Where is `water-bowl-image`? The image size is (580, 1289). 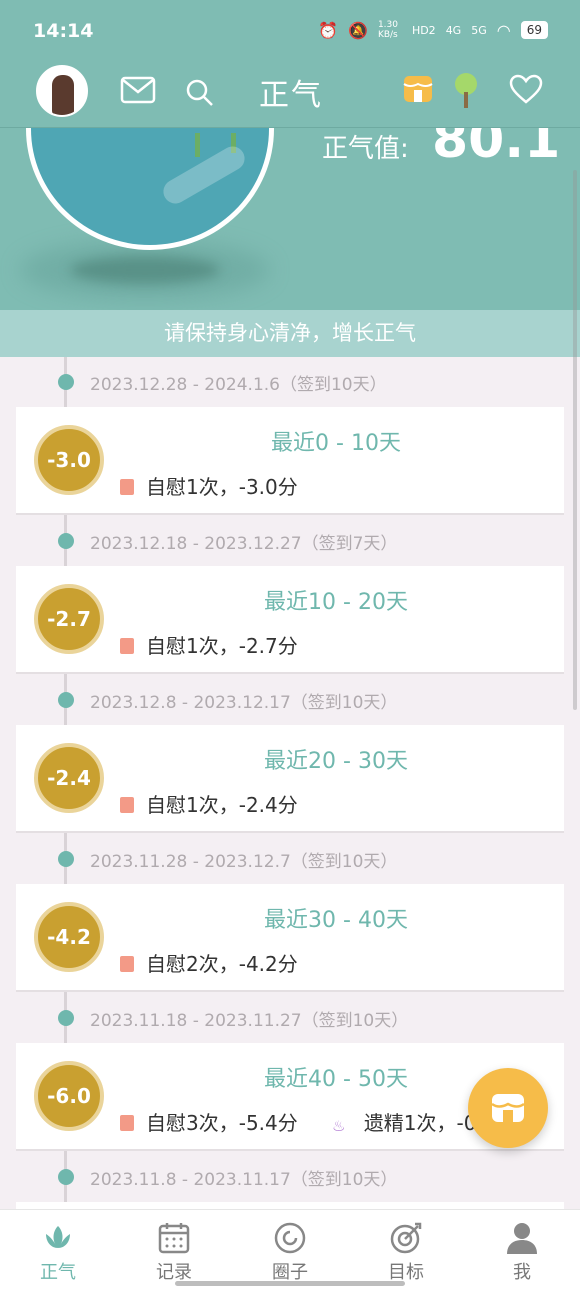 water-bowl-image is located at coordinates (150, 189).